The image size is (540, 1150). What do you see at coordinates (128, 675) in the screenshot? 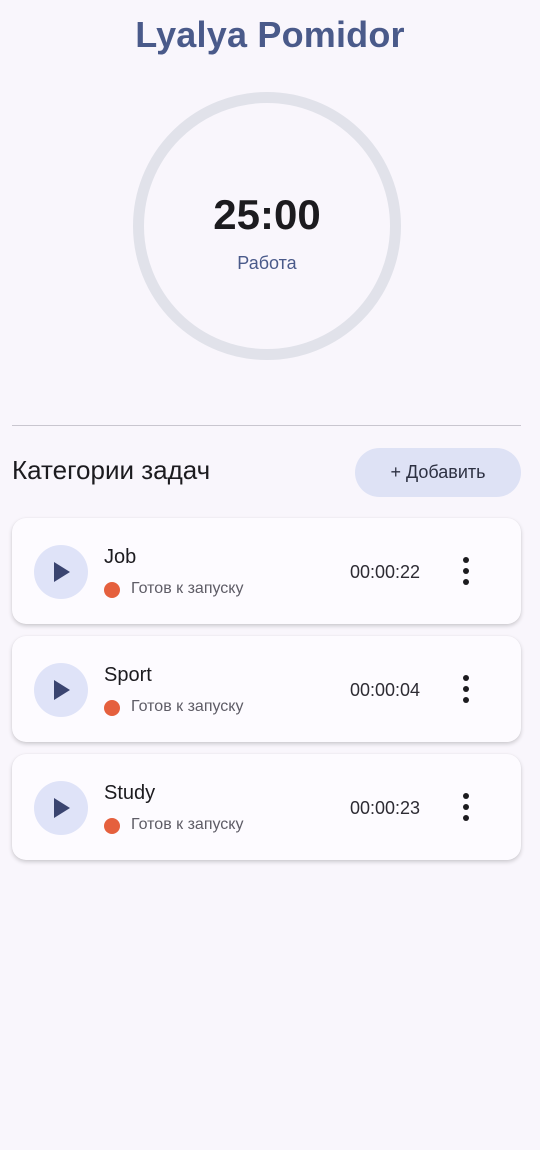
I see `category-name: Sport` at bounding box center [128, 675].